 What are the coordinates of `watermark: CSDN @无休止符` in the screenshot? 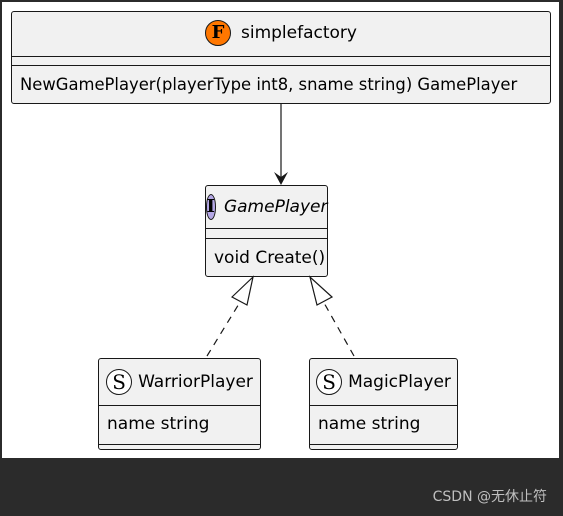 It's located at (489, 497).